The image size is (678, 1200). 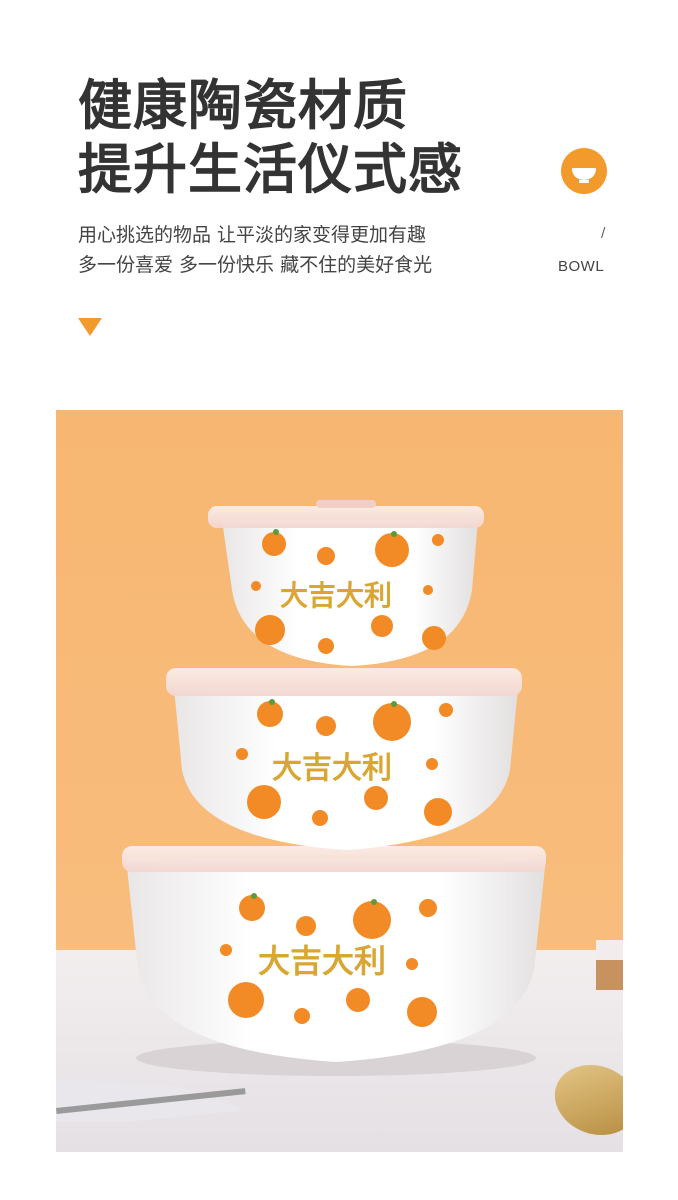 What do you see at coordinates (255, 250) in the screenshot?
I see `subtitle: 用心挑选的物品 让平淡的家变得更加有趣 多一份喜爱 多一份快乐 藏不住的美好食光` at bounding box center [255, 250].